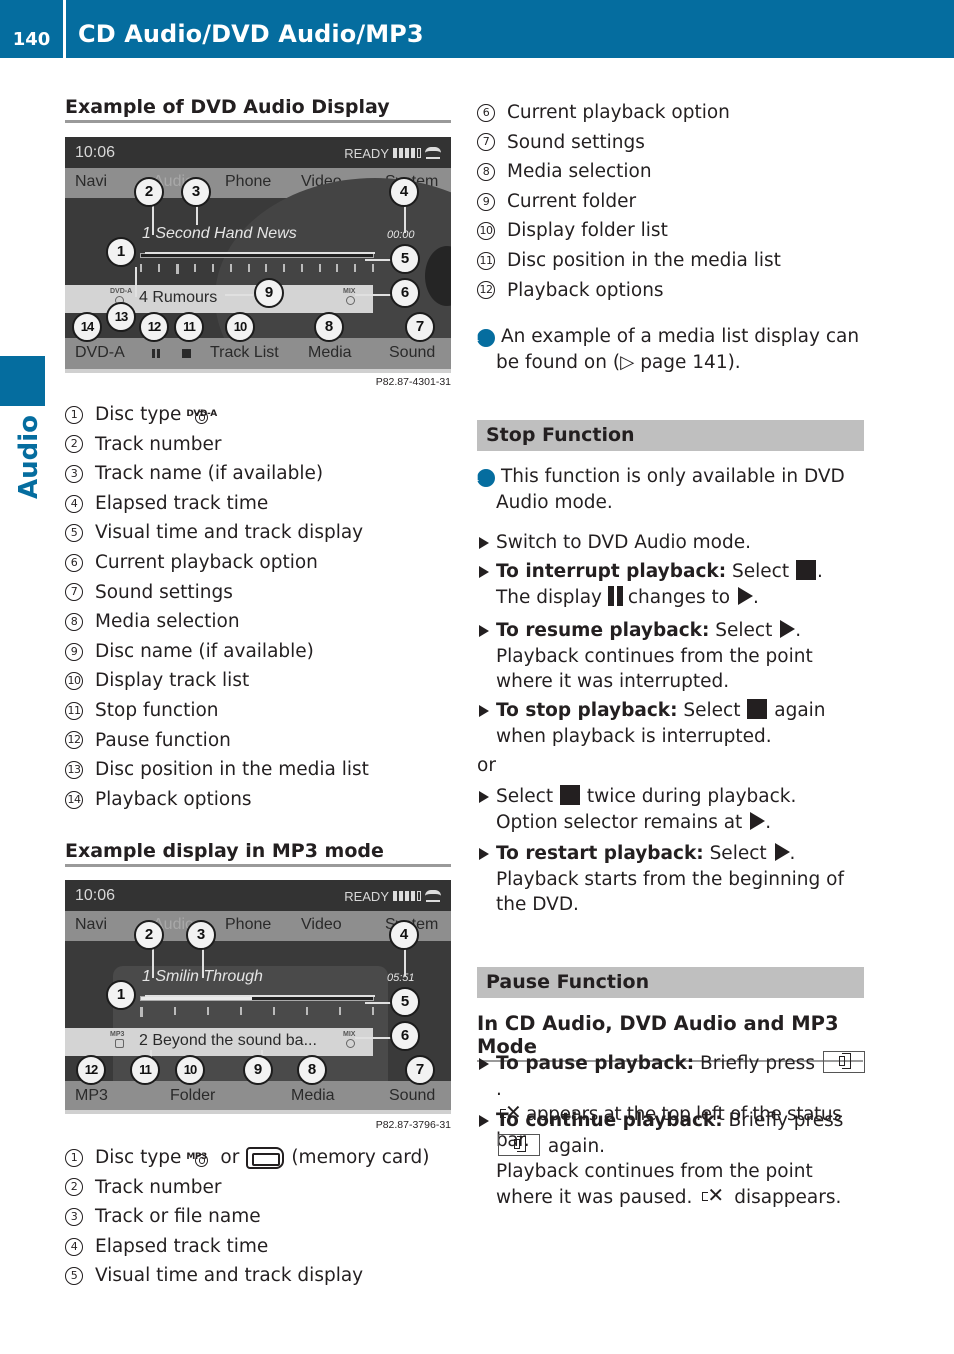 The height and width of the screenshot is (1354, 954). Describe the element at coordinates (217, 741) in the screenshot. I see `legend-item: 12 Pause function` at that location.